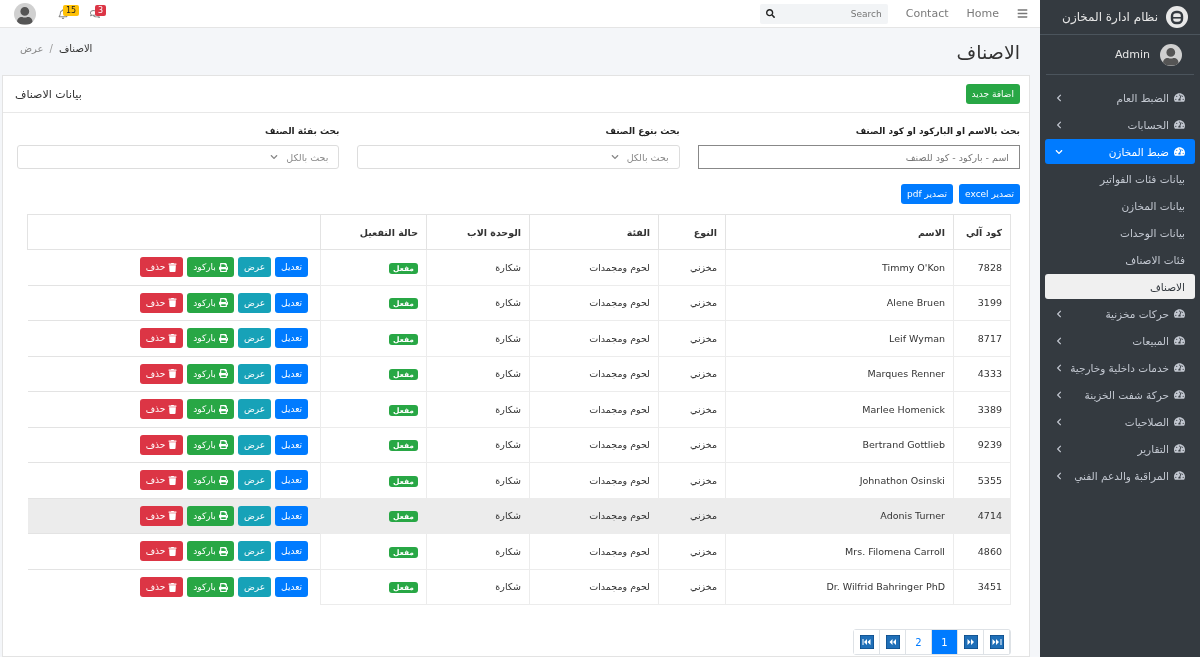  Describe the element at coordinates (982, 480) in the screenshot. I see `table-cell: 5355` at that location.